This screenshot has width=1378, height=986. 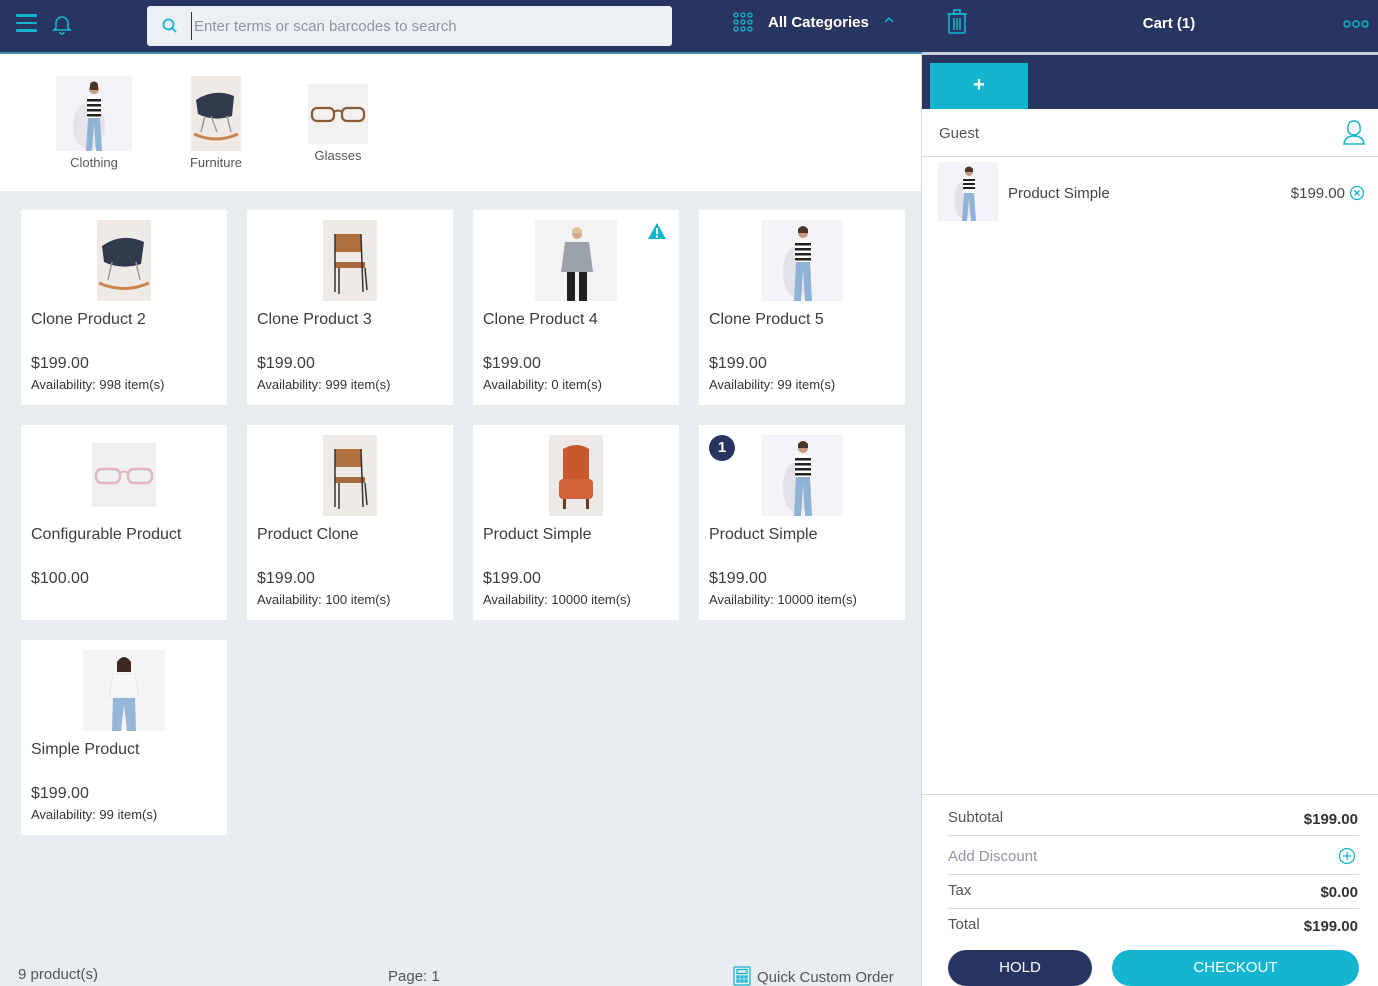 I want to click on cart-quantity-badge: 1, so click(x=722, y=448).